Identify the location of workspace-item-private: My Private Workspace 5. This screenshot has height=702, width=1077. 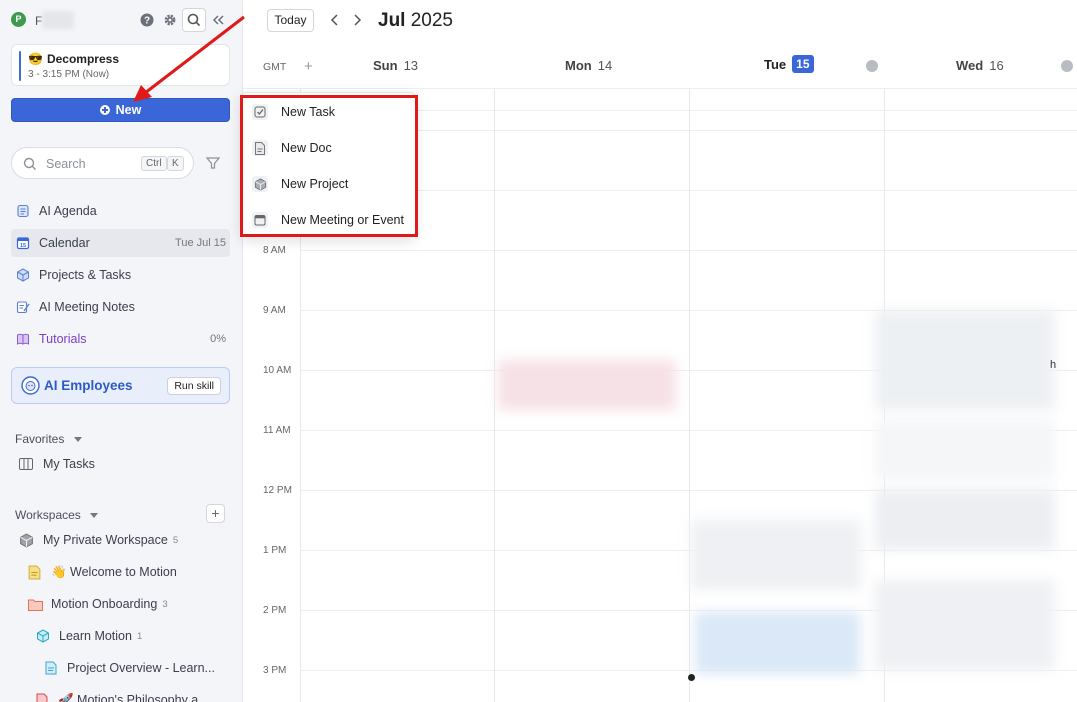
(98, 540).